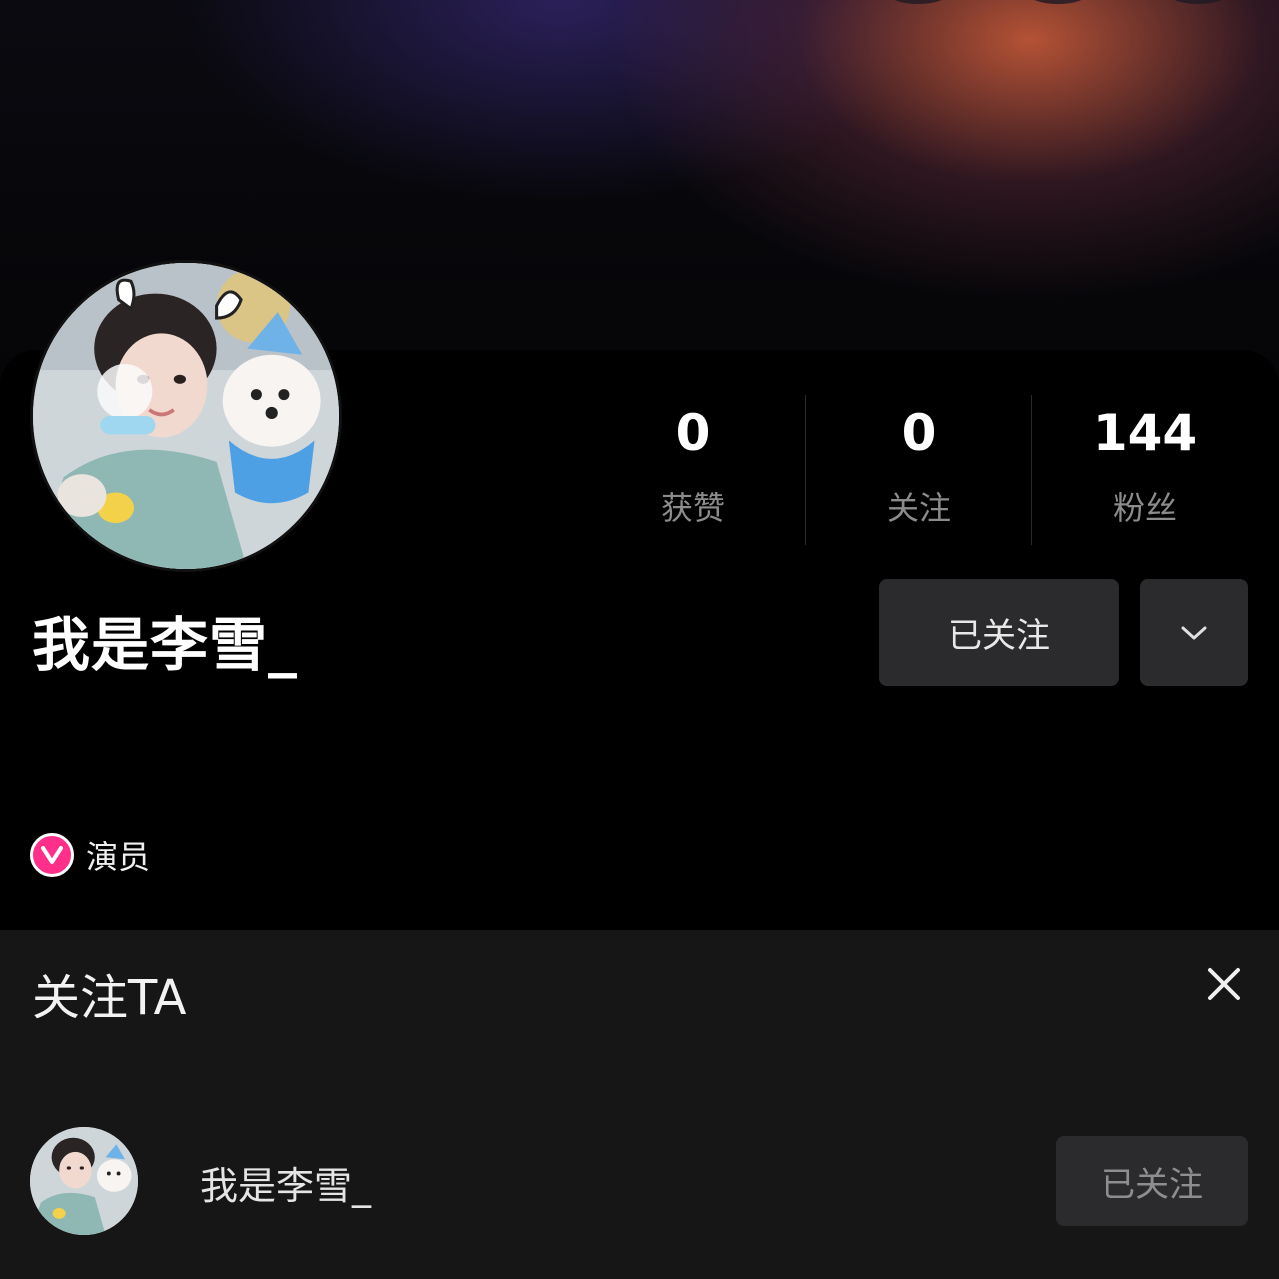 This screenshot has height=1279, width=1279. Describe the element at coordinates (693, 433) in the screenshot. I see `stat-likes-value: 0` at that location.